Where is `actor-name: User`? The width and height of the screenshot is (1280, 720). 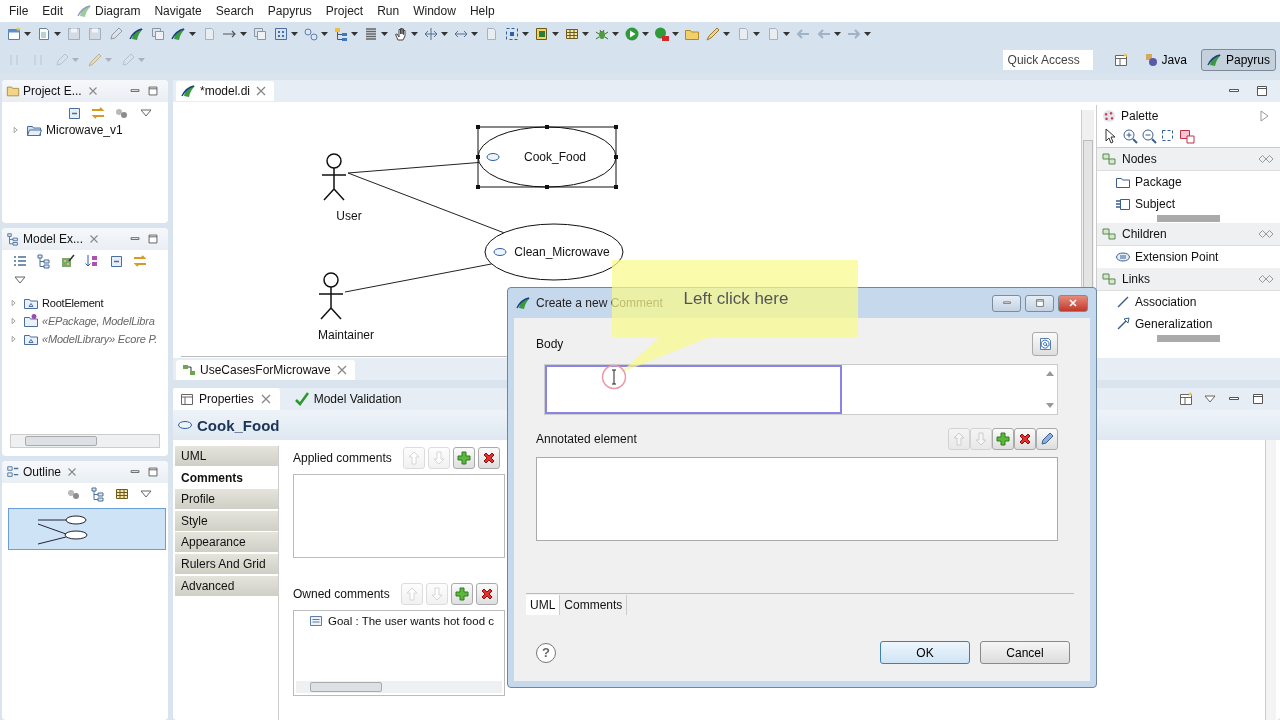
actor-name: User is located at coordinates (349, 216).